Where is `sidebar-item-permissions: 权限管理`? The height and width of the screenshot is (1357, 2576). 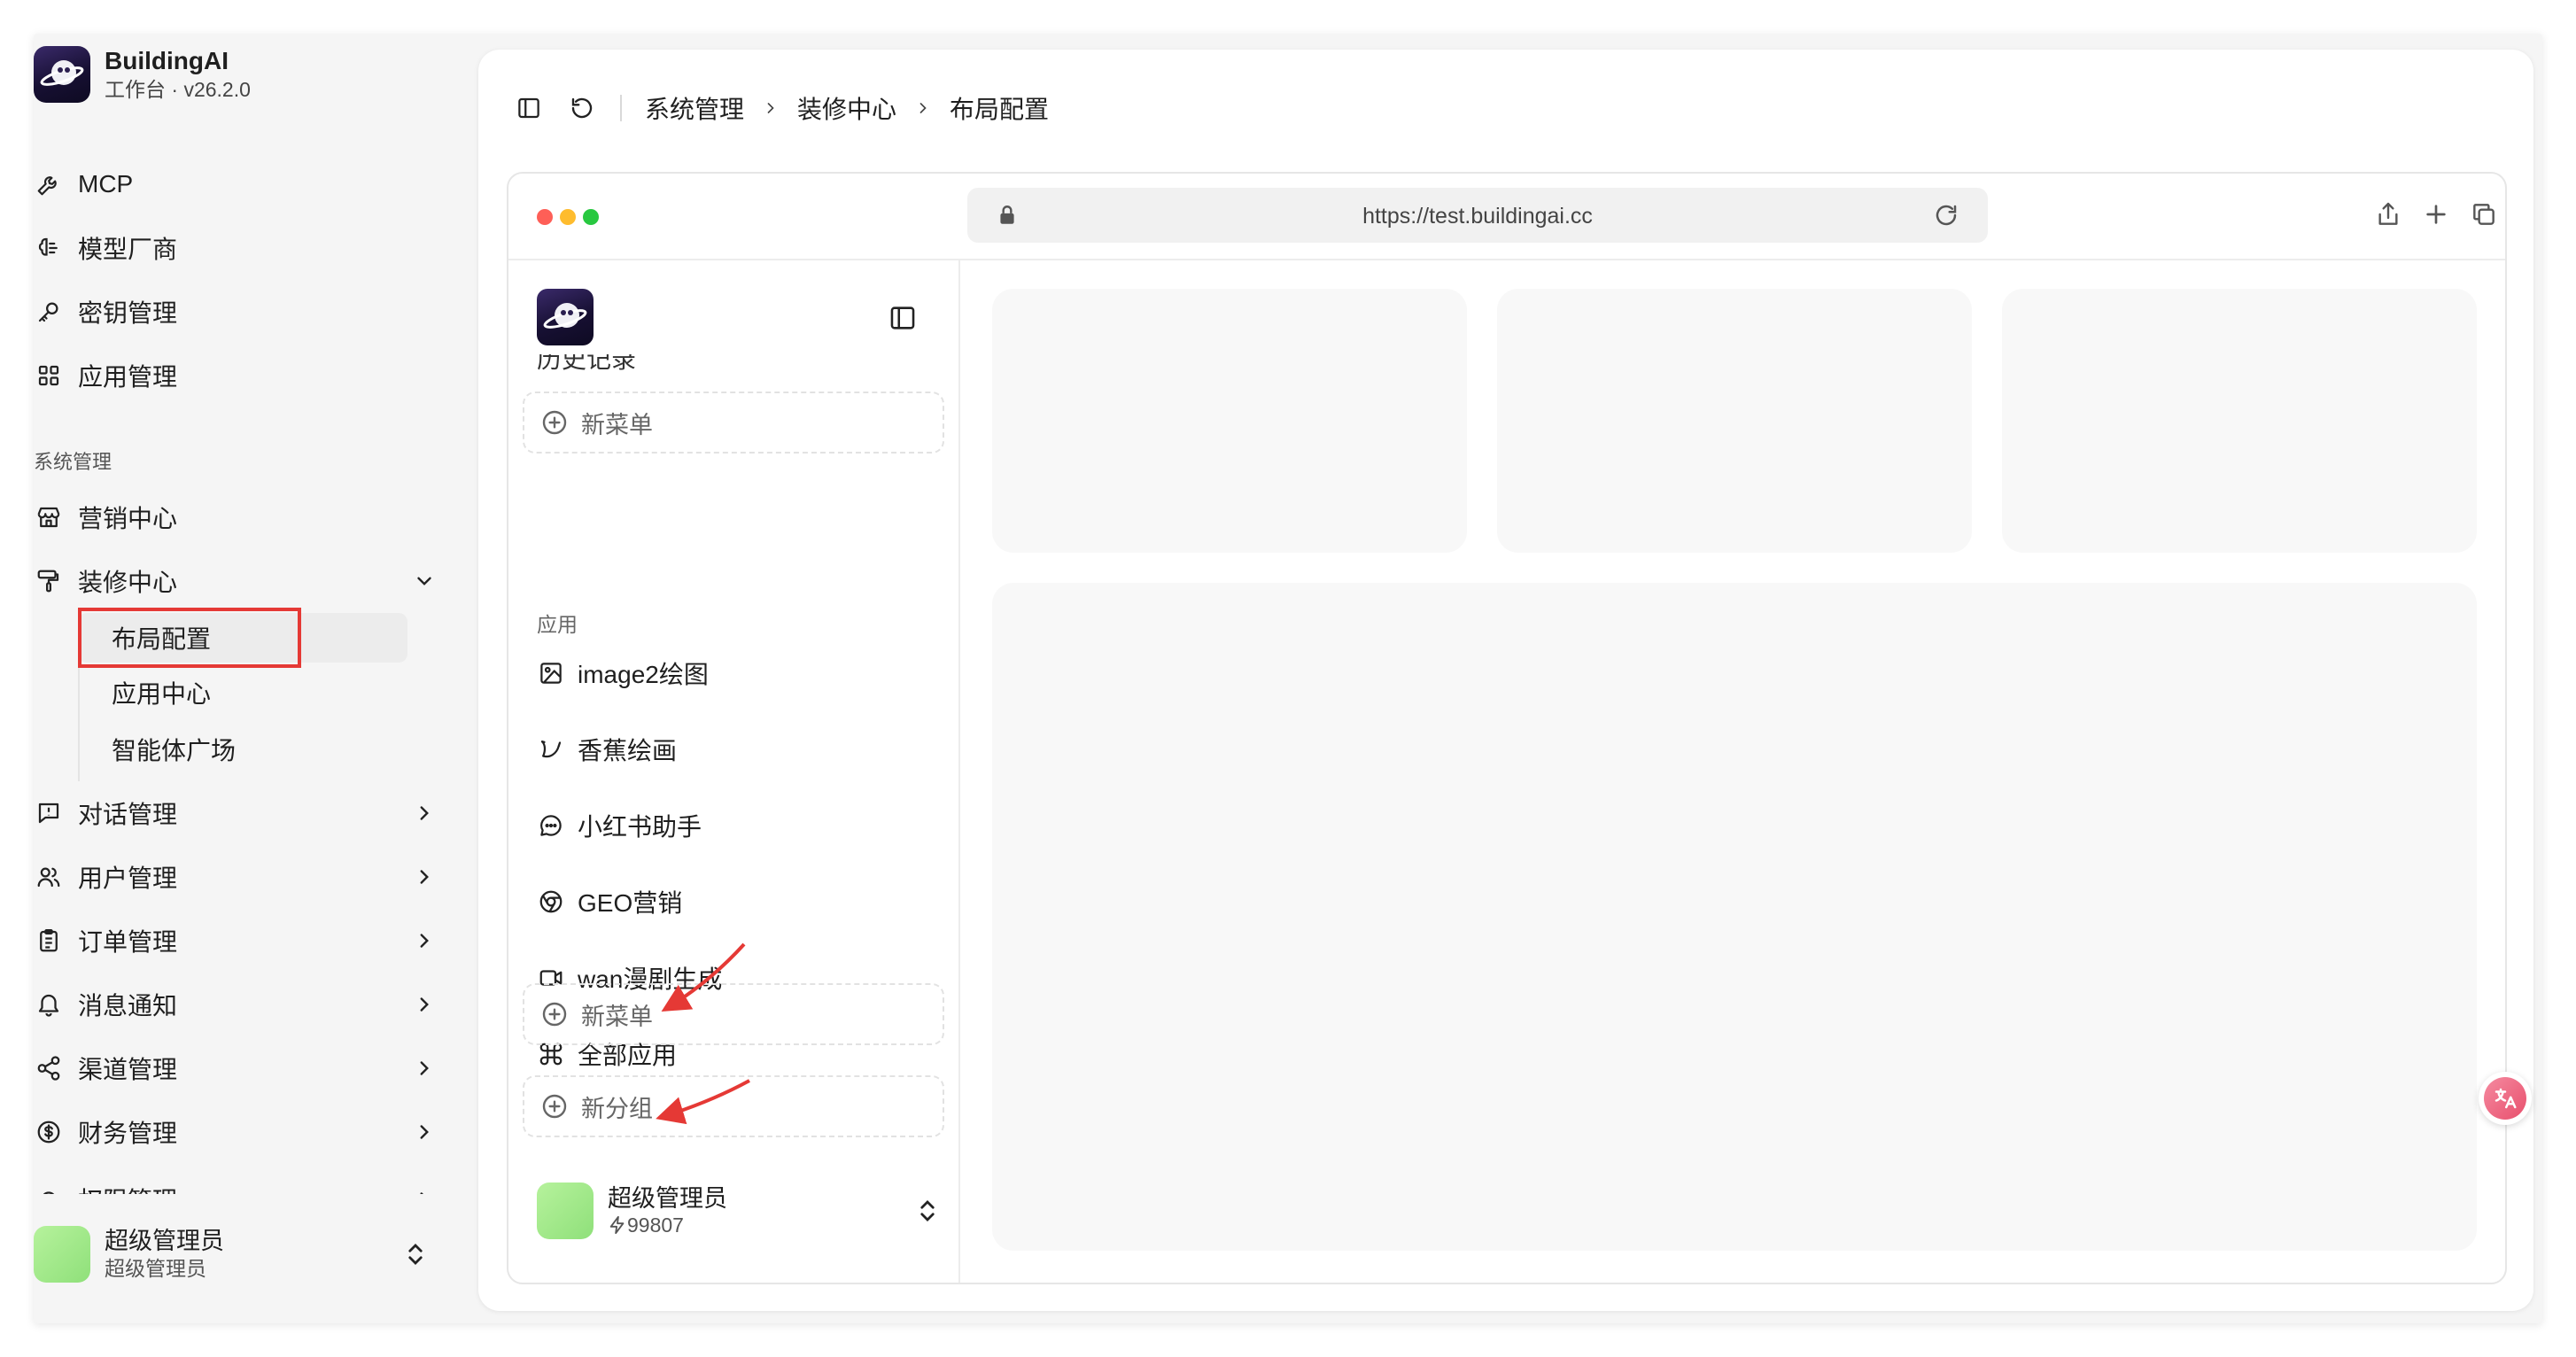
sidebar-item-permissions: 权限管理 is located at coordinates (237, 1184).